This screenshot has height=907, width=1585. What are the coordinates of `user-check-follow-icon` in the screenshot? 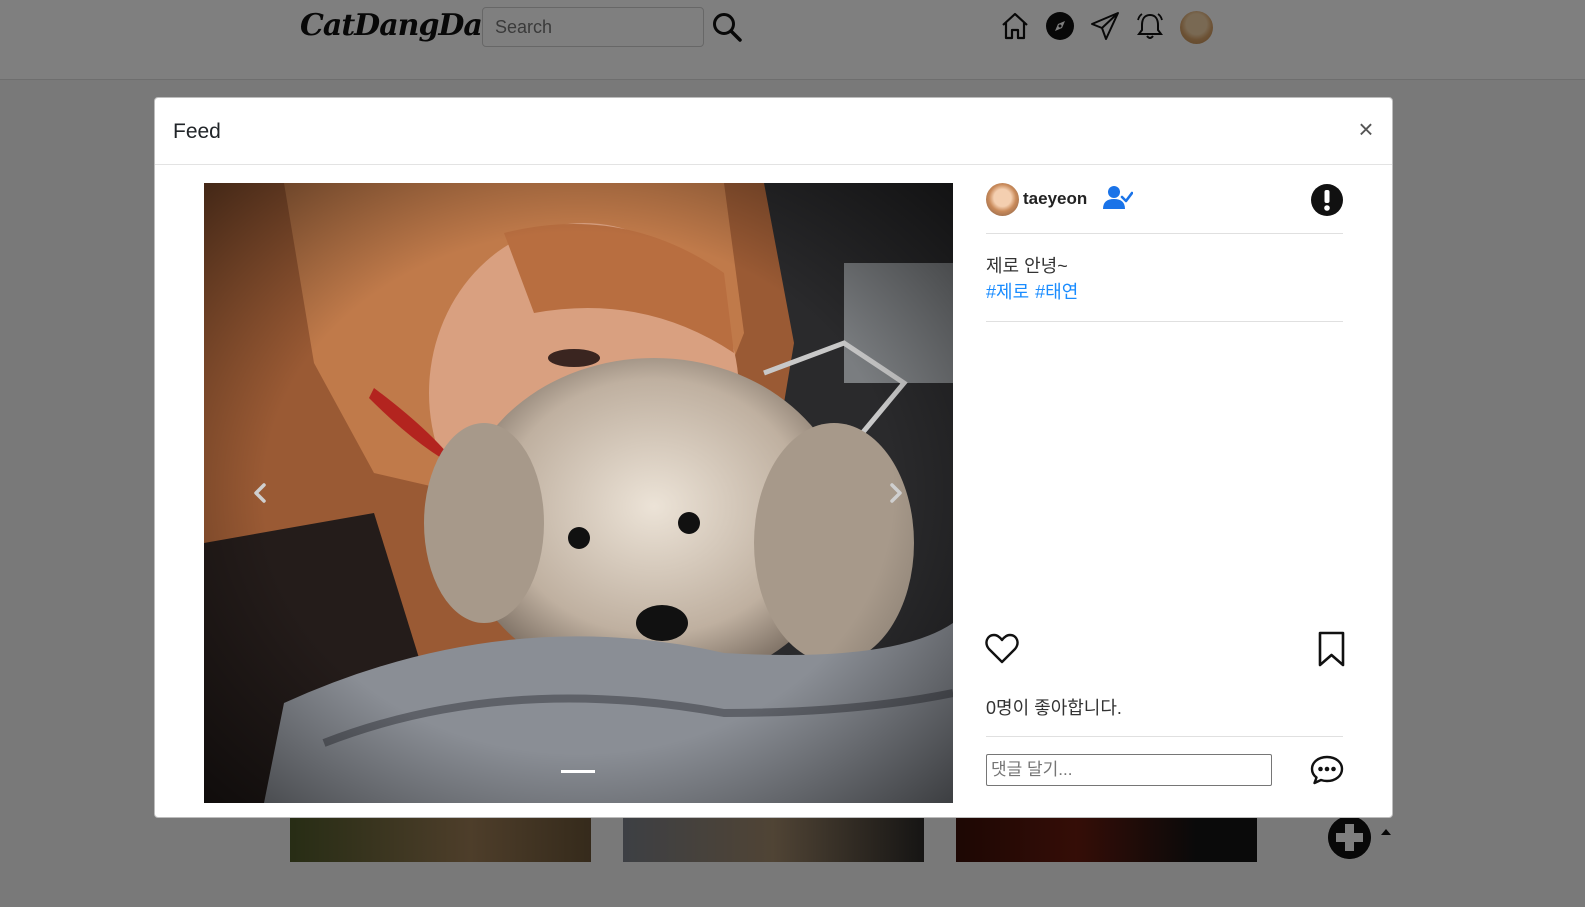 It's located at (1118, 198).